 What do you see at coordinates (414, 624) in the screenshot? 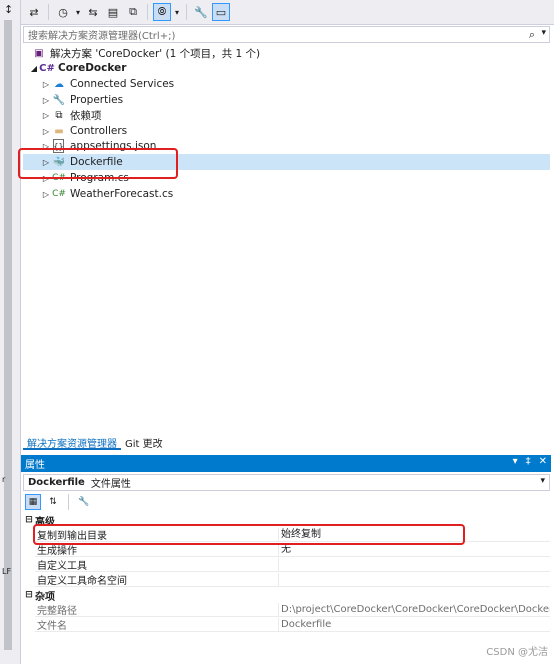
I see `property-value: Dockerfile` at bounding box center [414, 624].